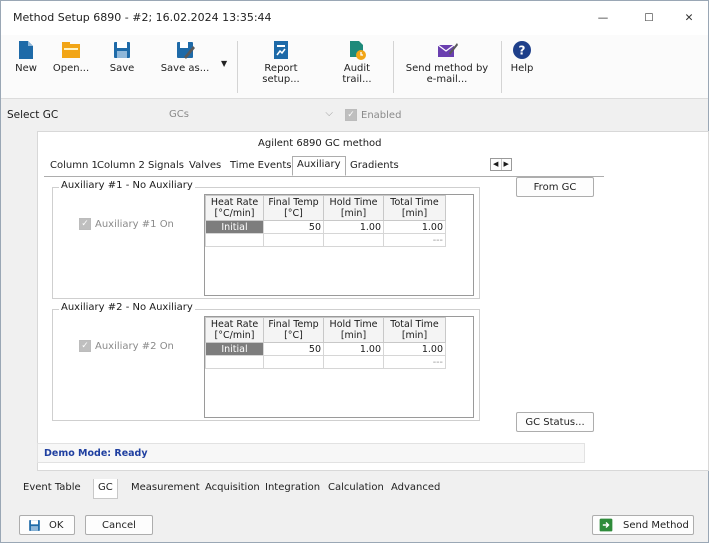 This screenshot has height=543, width=709. I want to click on tab-calculation: Calculation, so click(356, 489).